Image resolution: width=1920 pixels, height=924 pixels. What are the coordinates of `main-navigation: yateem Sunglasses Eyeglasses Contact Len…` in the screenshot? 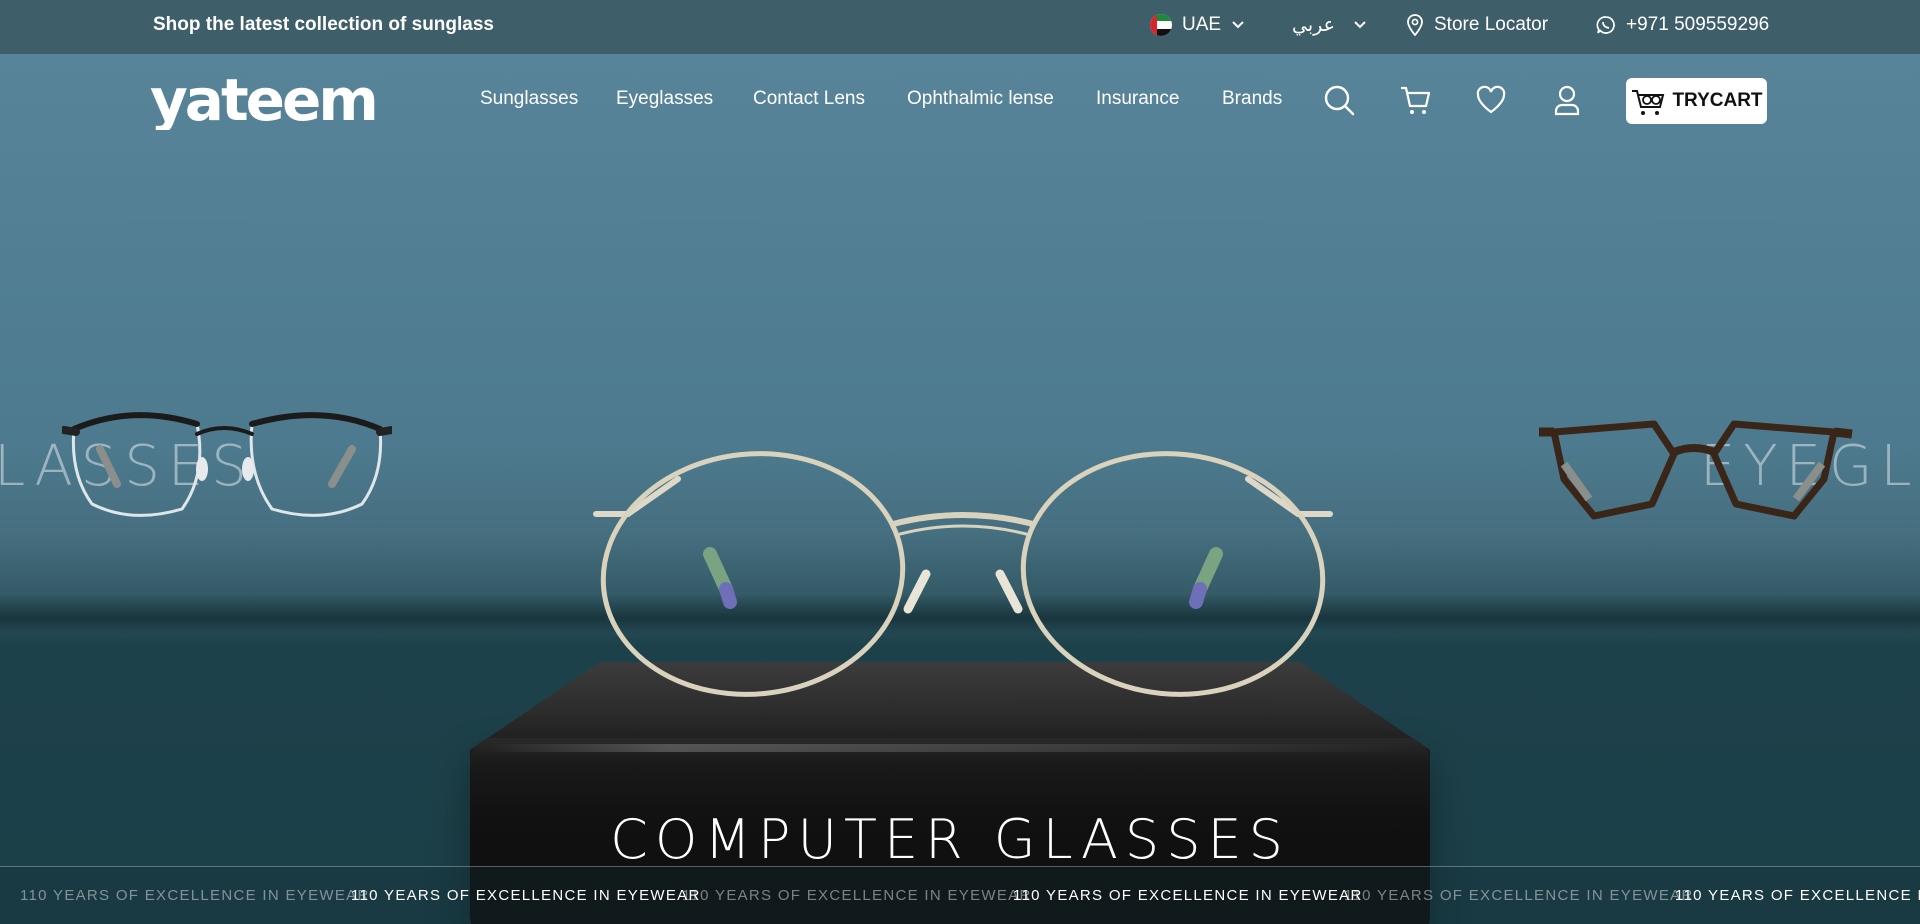 It's located at (960, 104).